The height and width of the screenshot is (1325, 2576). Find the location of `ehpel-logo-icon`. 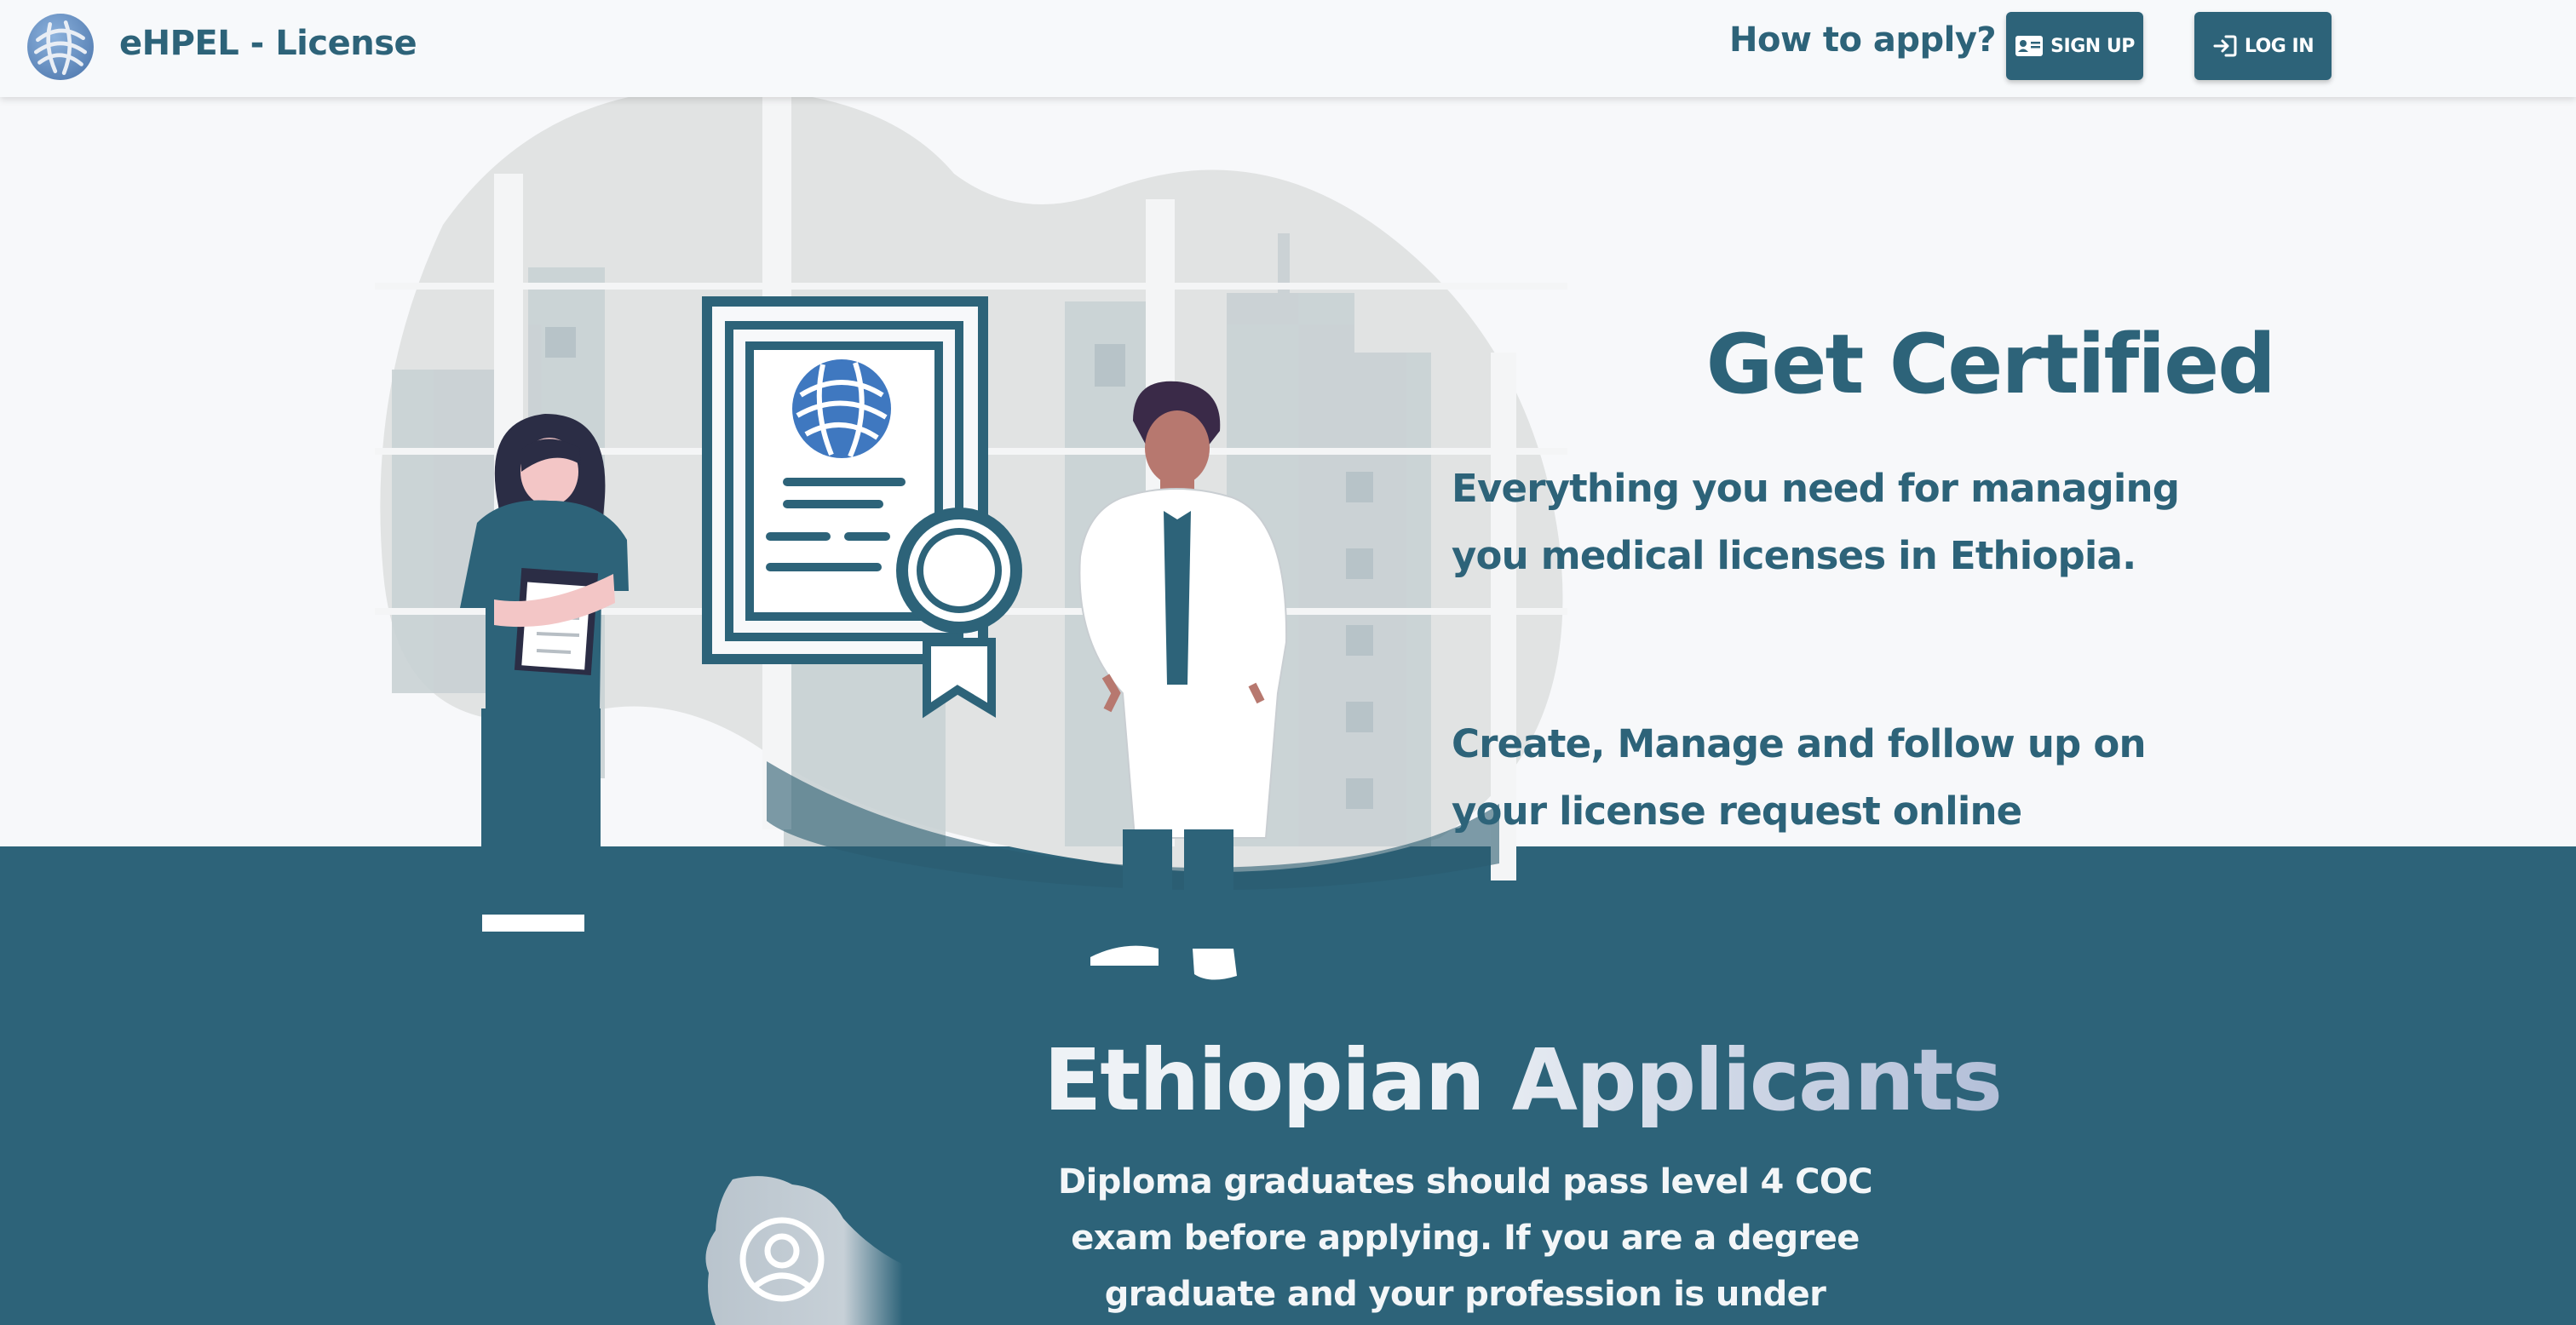

ehpel-logo-icon is located at coordinates (61, 47).